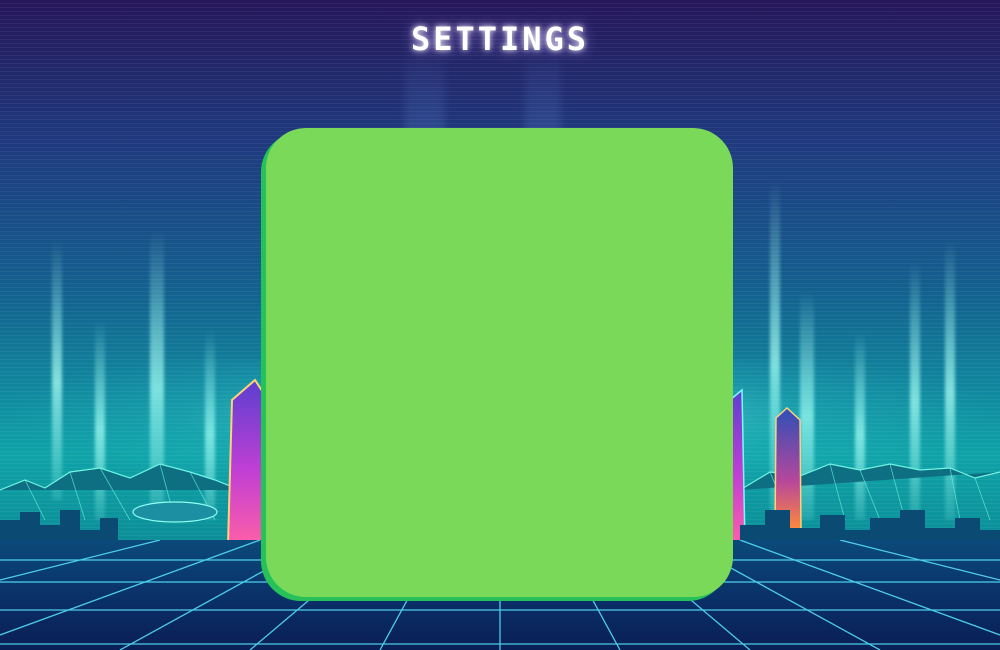 The height and width of the screenshot is (650, 1000). I want to click on stadium, so click(175, 512).